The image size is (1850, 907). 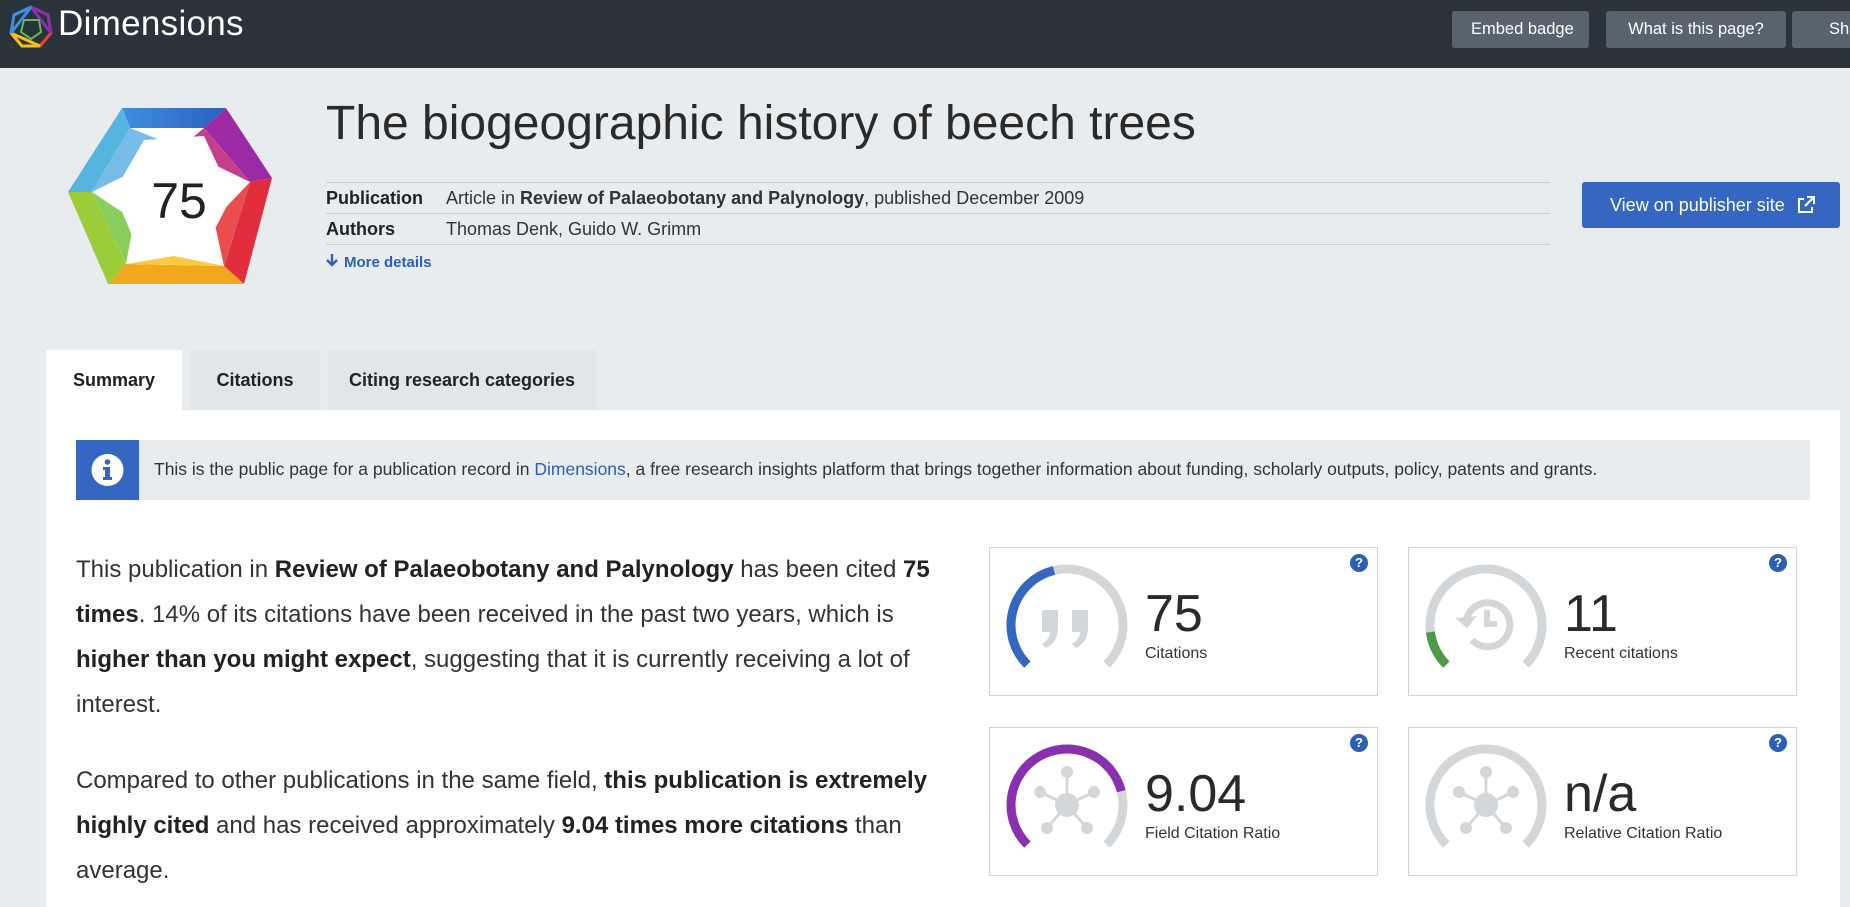 I want to click on embed-badge-button: Embed badge, so click(x=1520, y=29).